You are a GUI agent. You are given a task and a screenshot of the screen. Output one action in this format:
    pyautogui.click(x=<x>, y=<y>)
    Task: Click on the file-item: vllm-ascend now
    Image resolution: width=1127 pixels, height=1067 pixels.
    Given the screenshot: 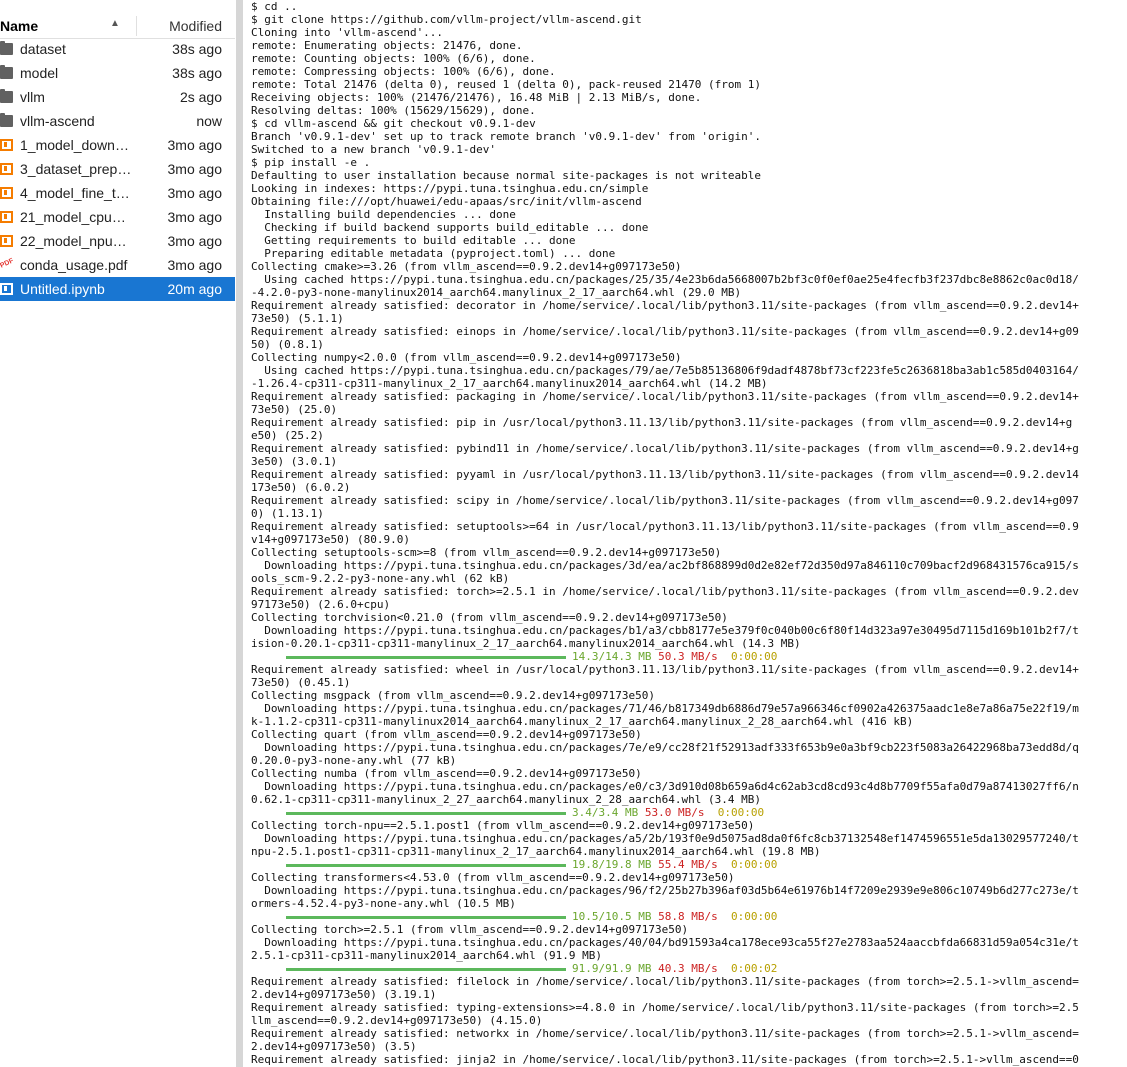 What is the action you would take?
    pyautogui.click(x=117, y=121)
    